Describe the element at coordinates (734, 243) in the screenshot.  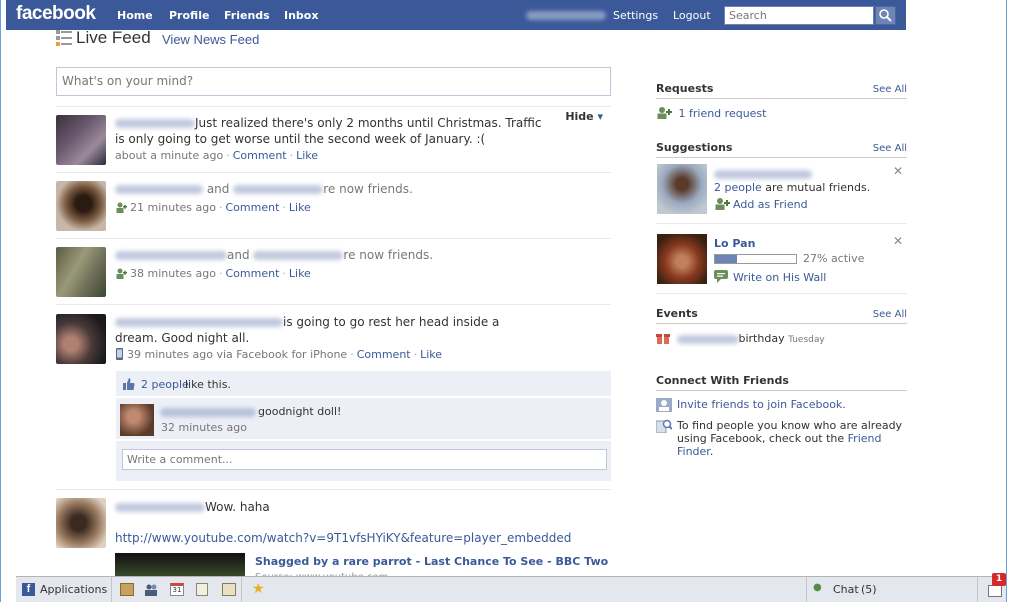
I see `suggestion-name-link: Lo Pan` at that location.